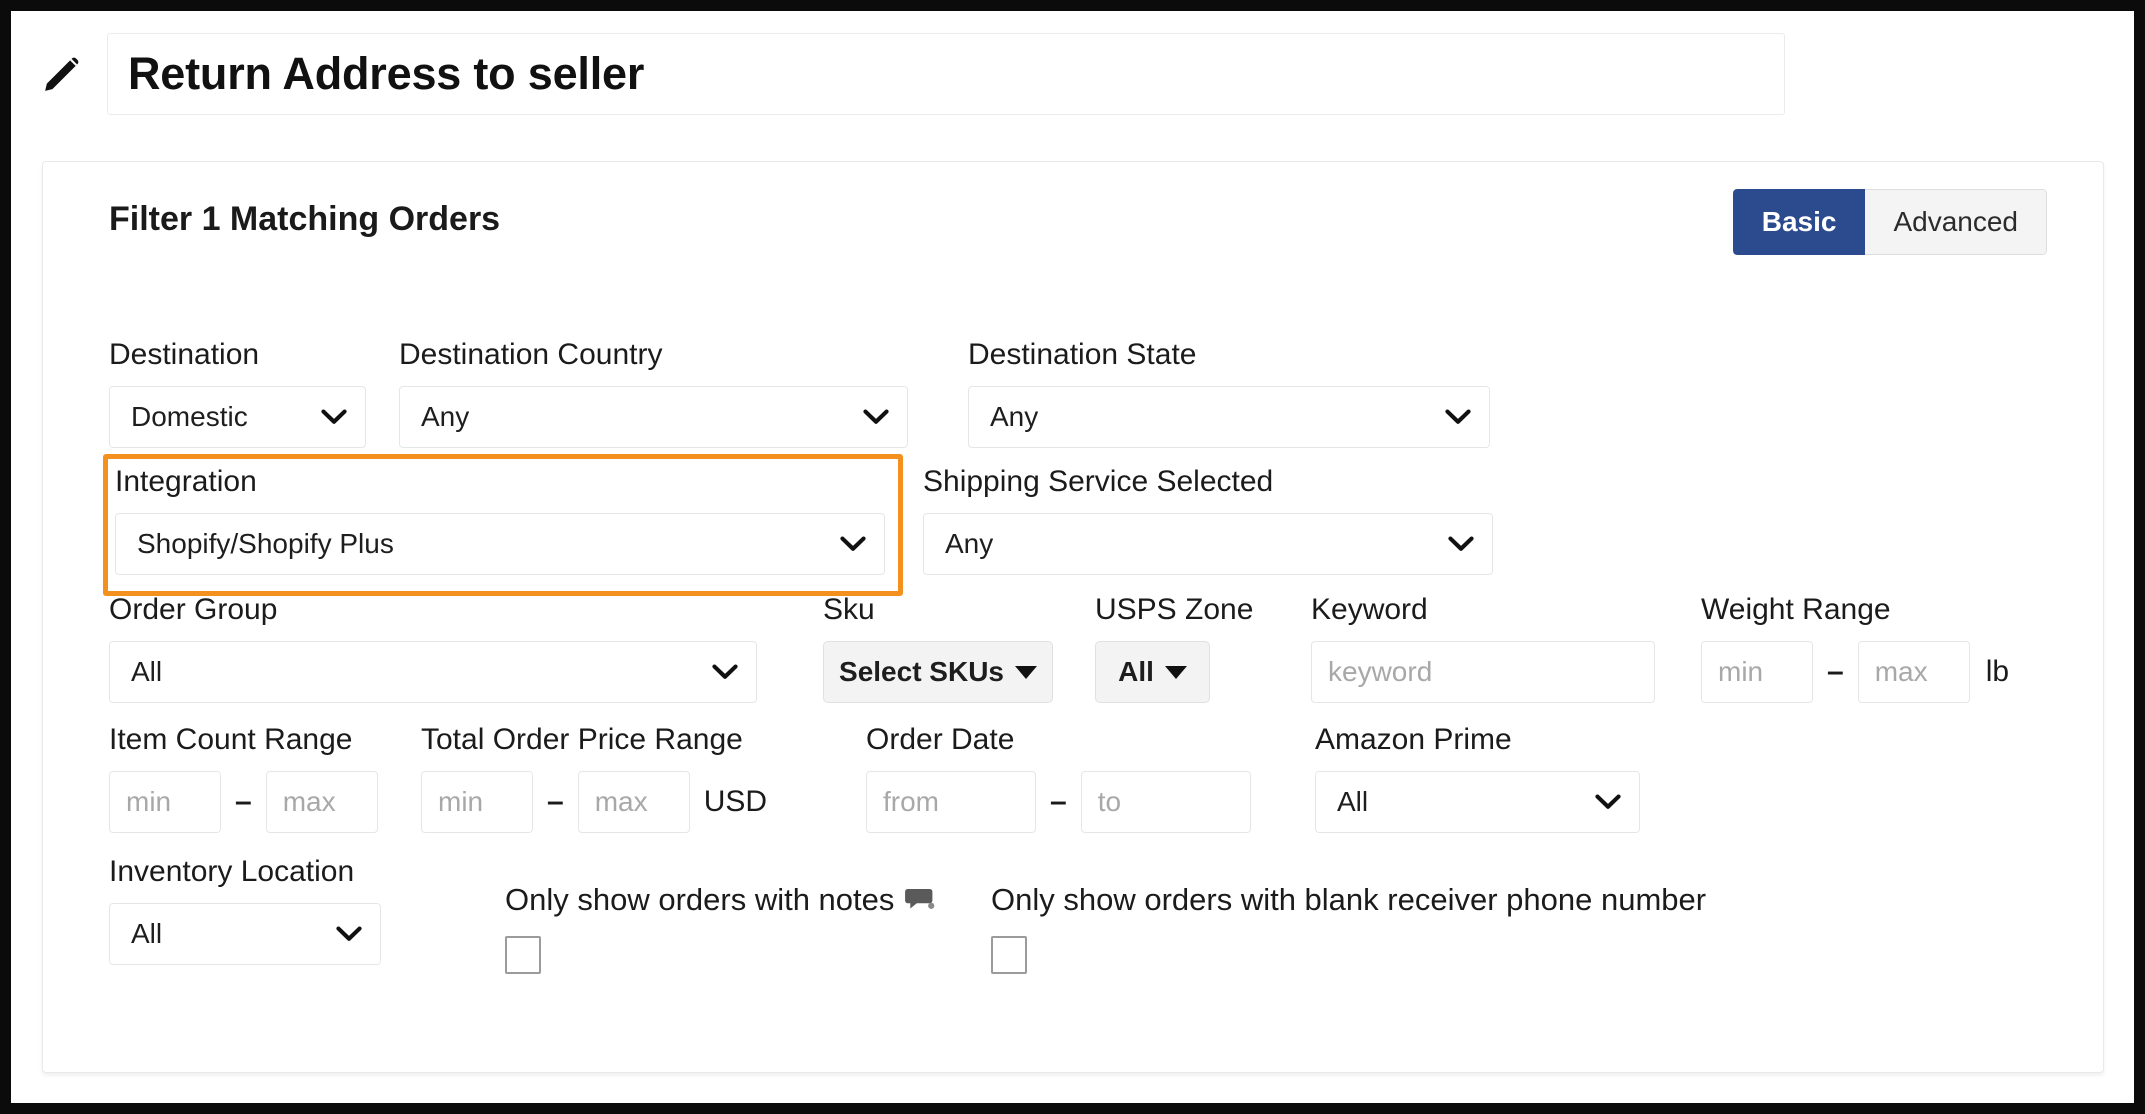 Image resolution: width=2145 pixels, height=1114 pixels. I want to click on field-item-count-range: Item Count Range min – max, so click(243, 779).